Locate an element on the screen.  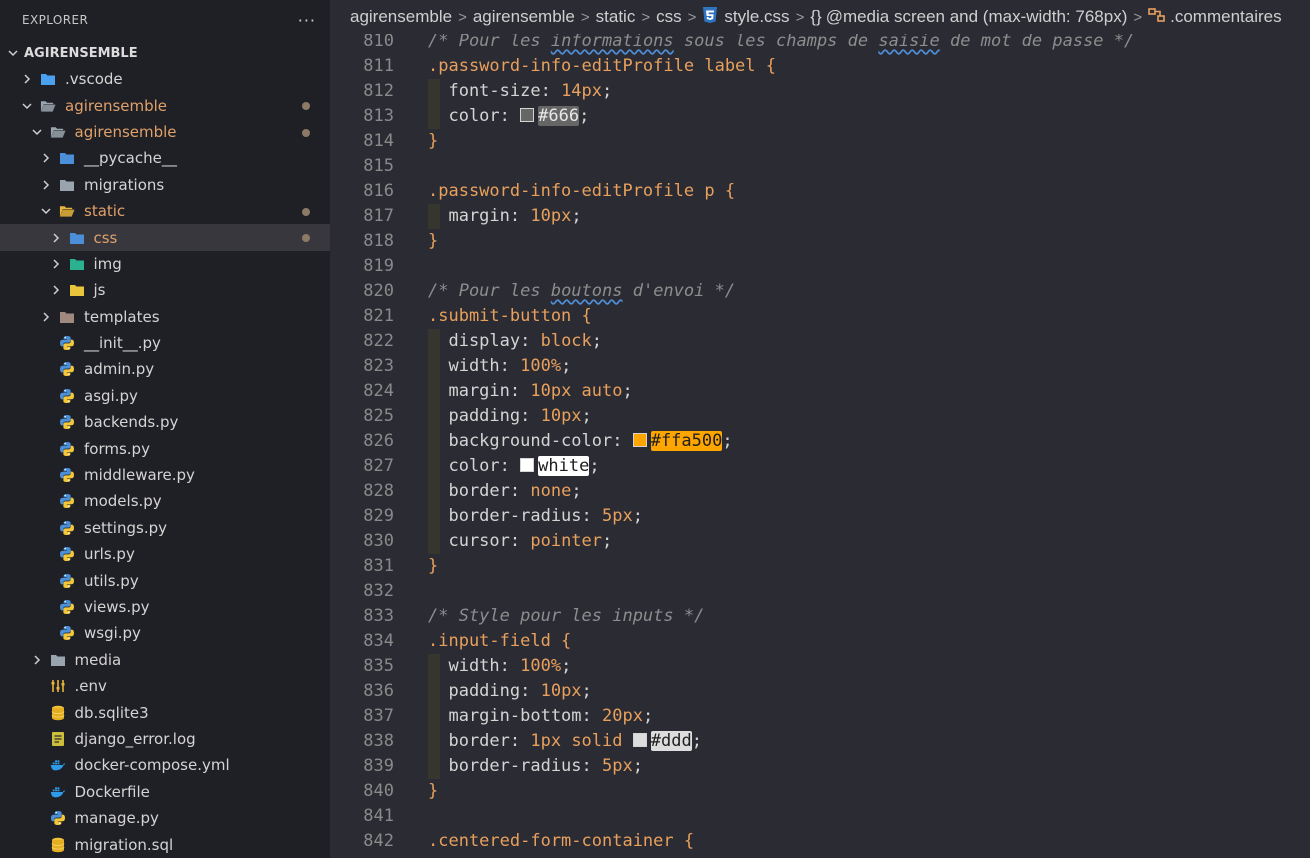
code-token: font-size: is located at coordinates (495, 91).